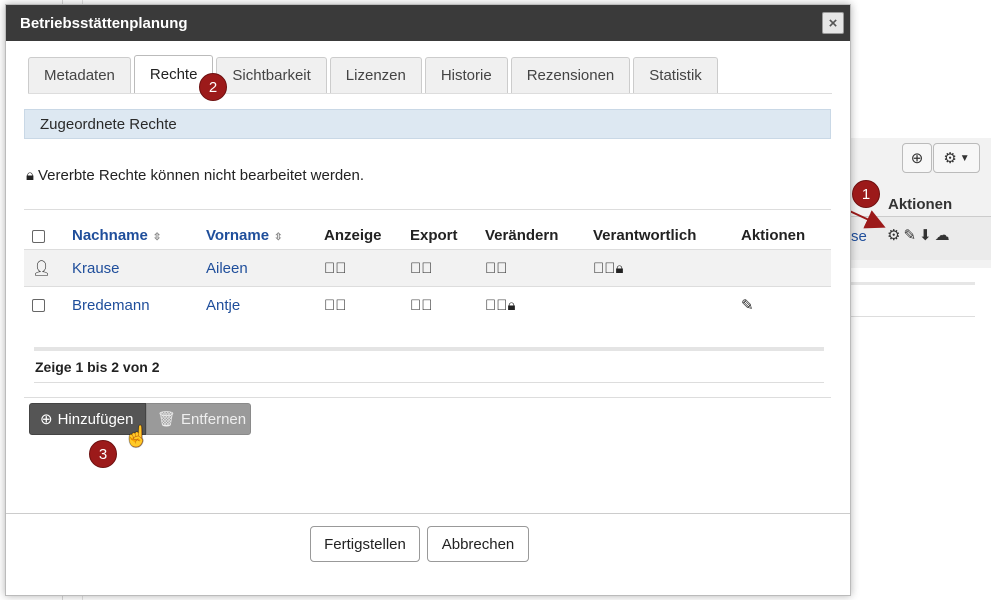  What do you see at coordinates (430, 93) in the screenshot?
I see `tab-bar-divider` at bounding box center [430, 93].